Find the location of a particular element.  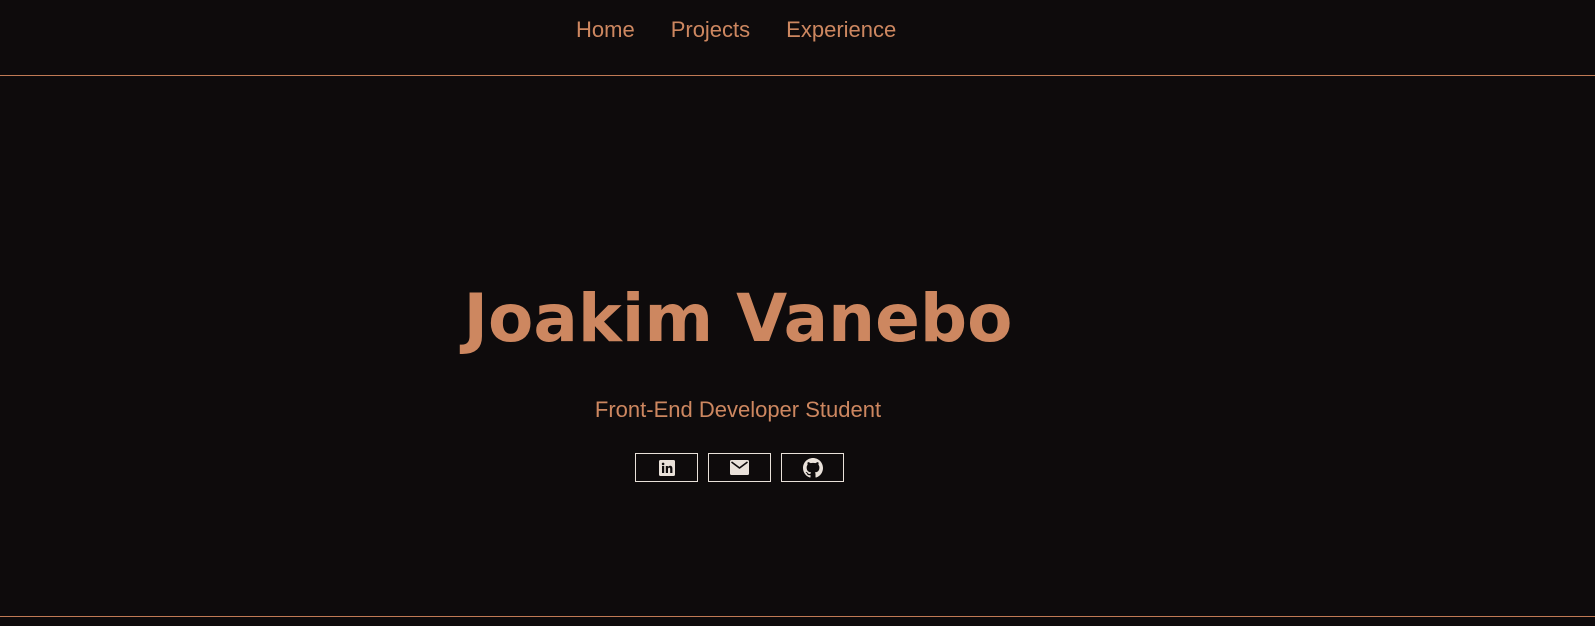

email-icon is located at coordinates (739, 467).